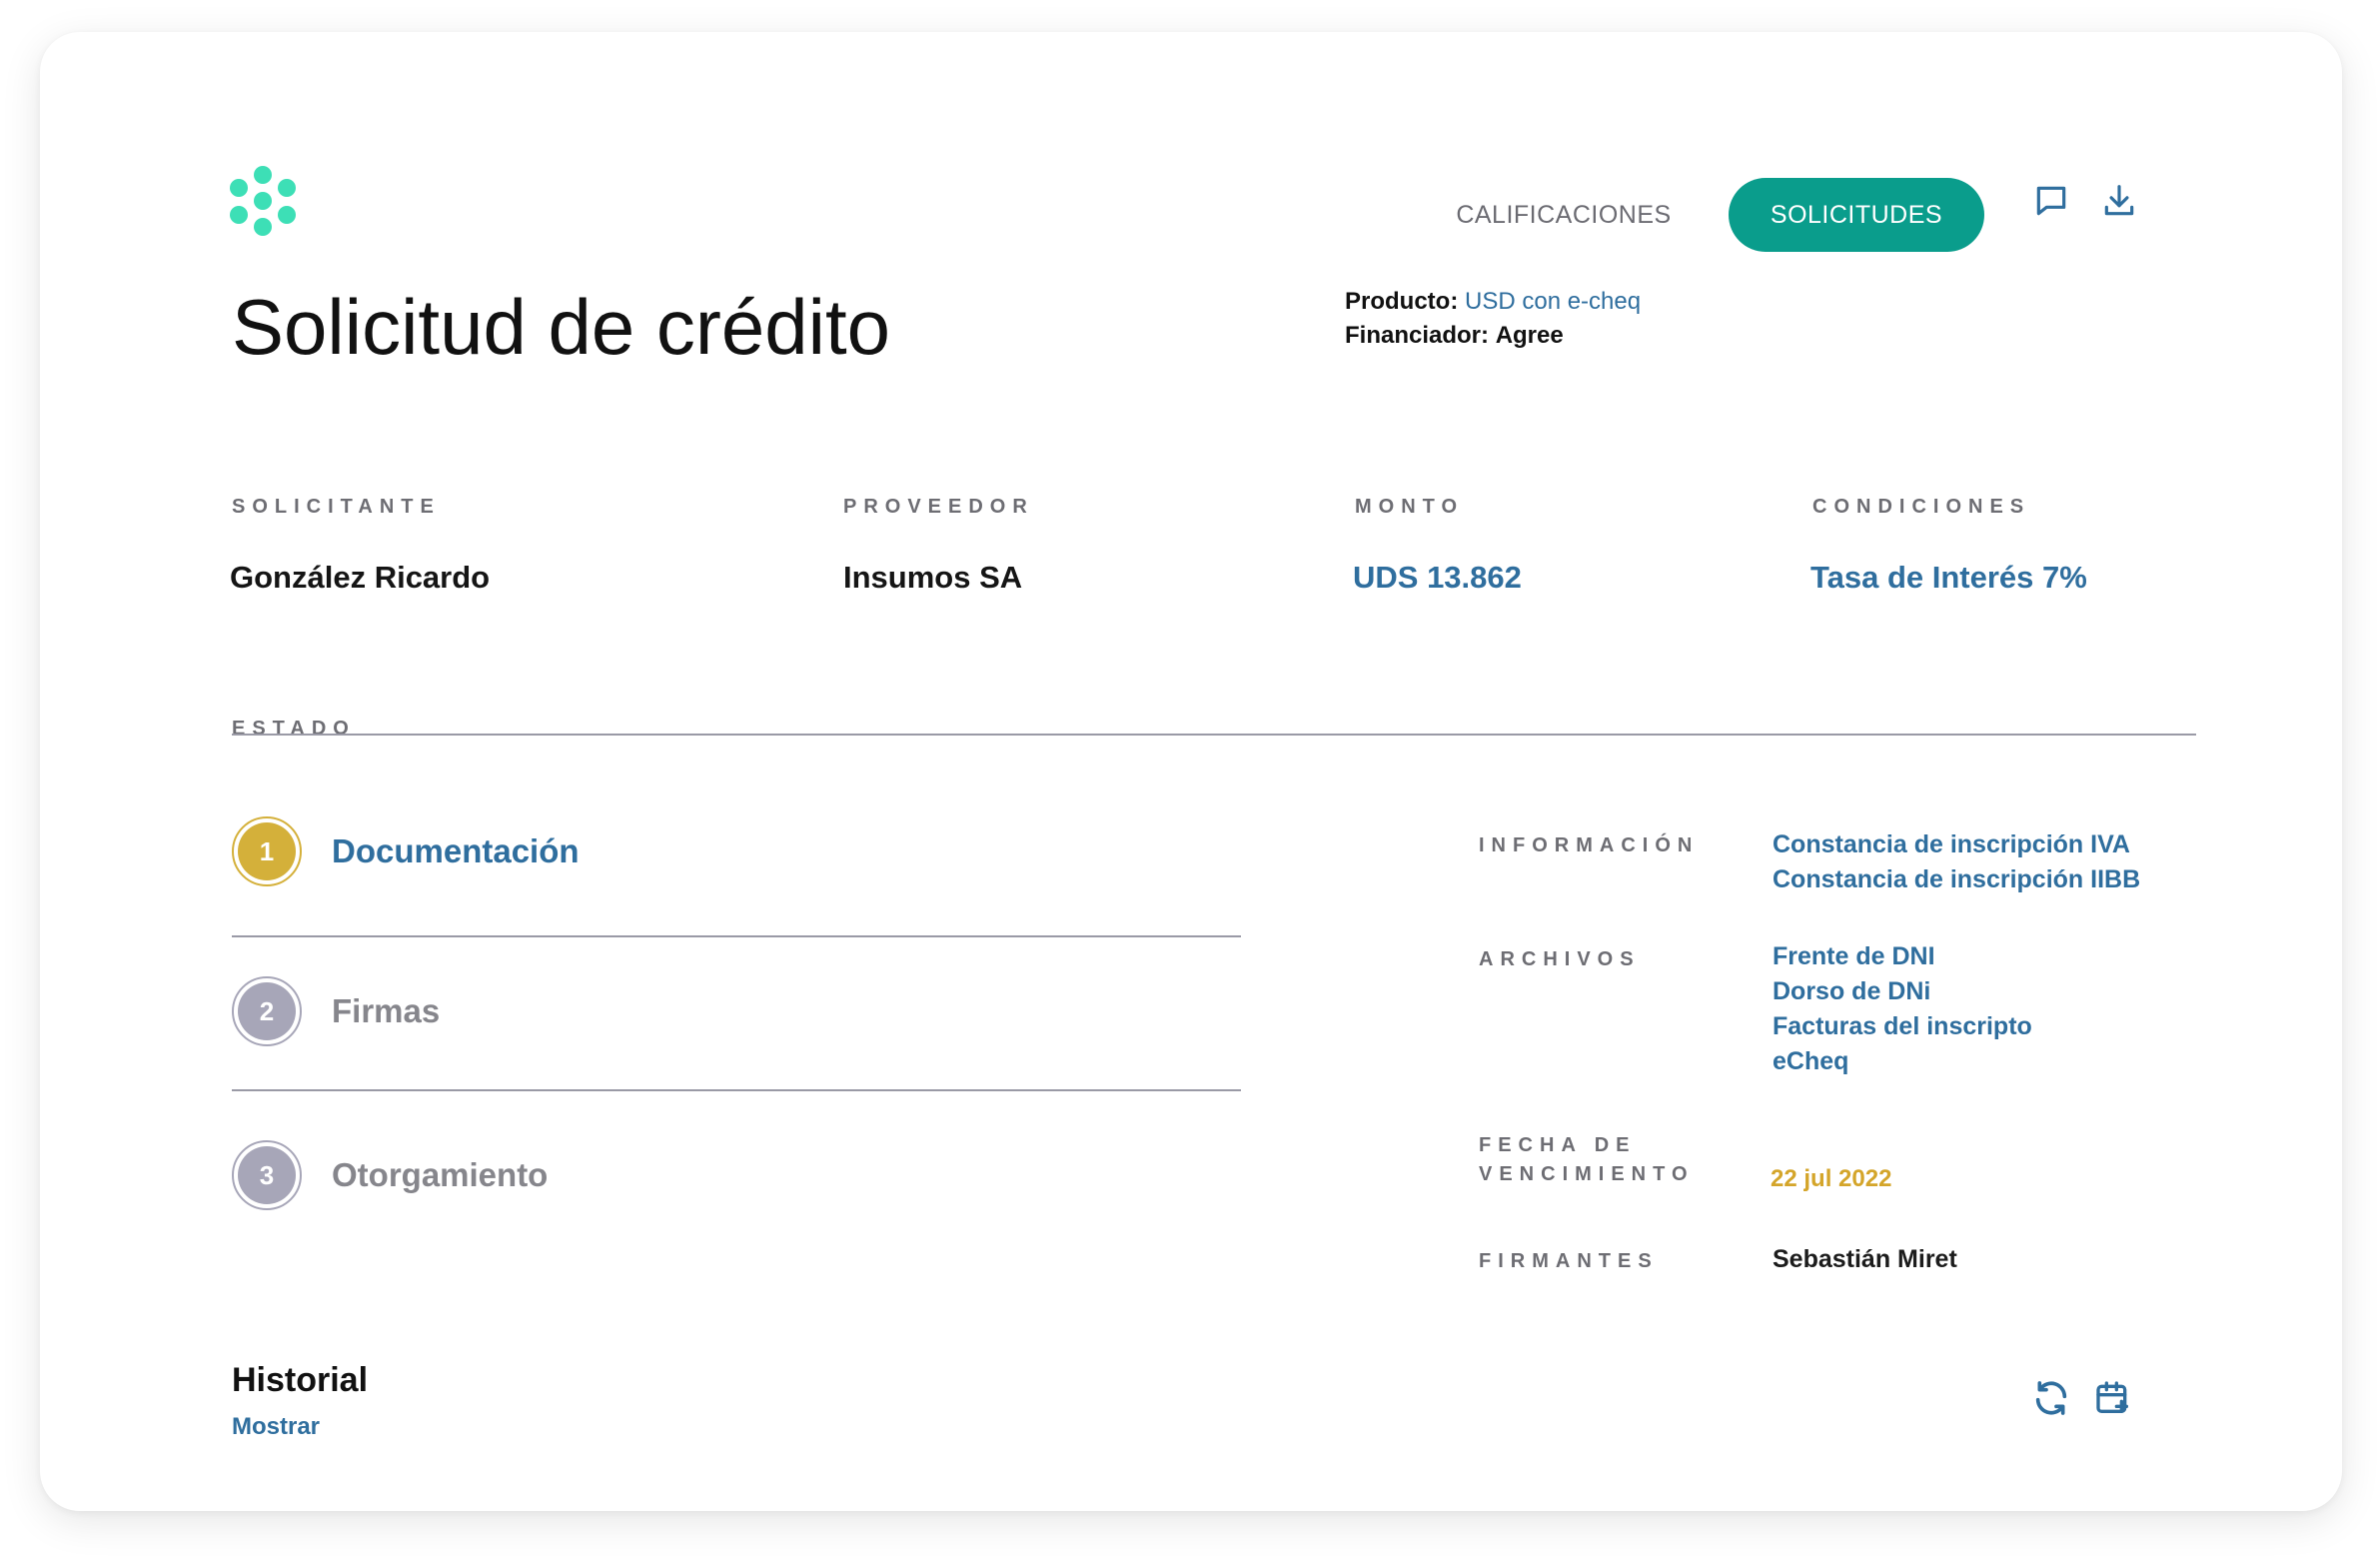  Describe the element at coordinates (1529, 335) in the screenshot. I see `financier-value: Agree` at that location.